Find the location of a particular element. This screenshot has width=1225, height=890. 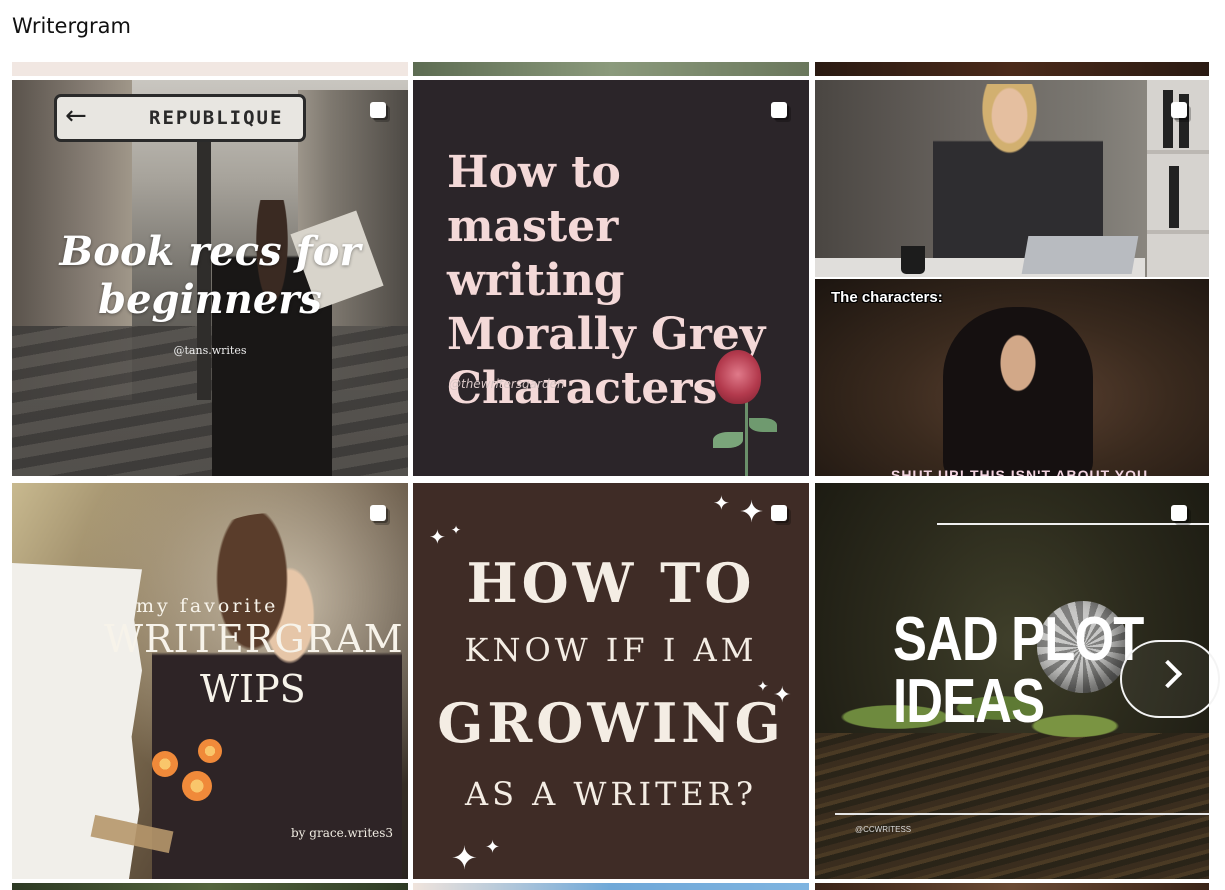

title-line-1: SAD PLOT is located at coordinates (1018, 639).